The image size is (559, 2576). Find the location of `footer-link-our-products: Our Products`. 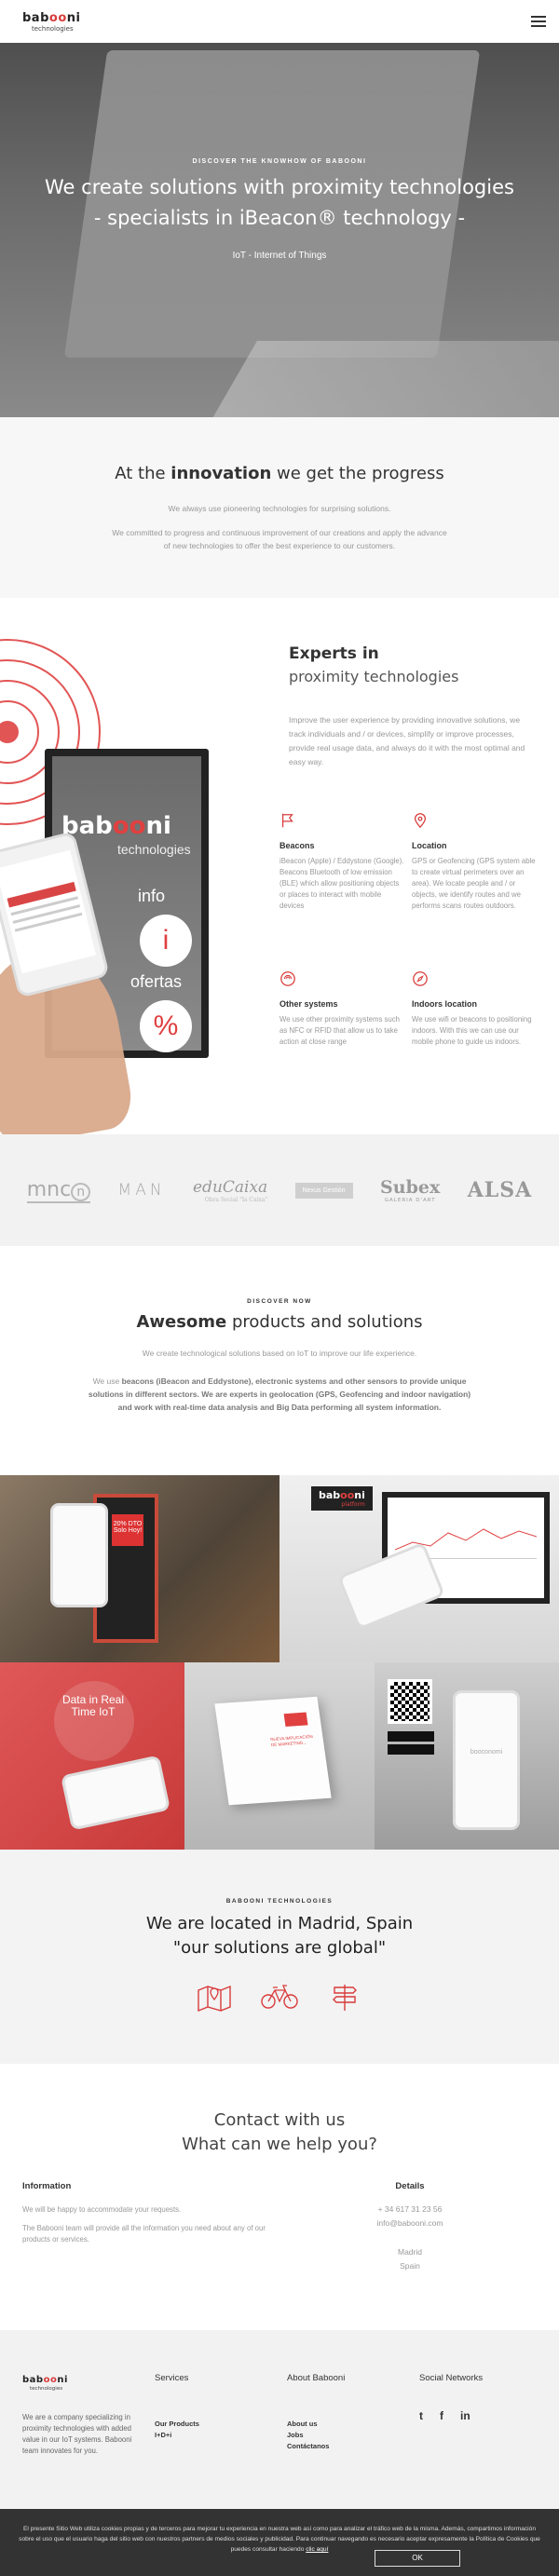

footer-link-our-products: Our Products is located at coordinates (177, 2424).